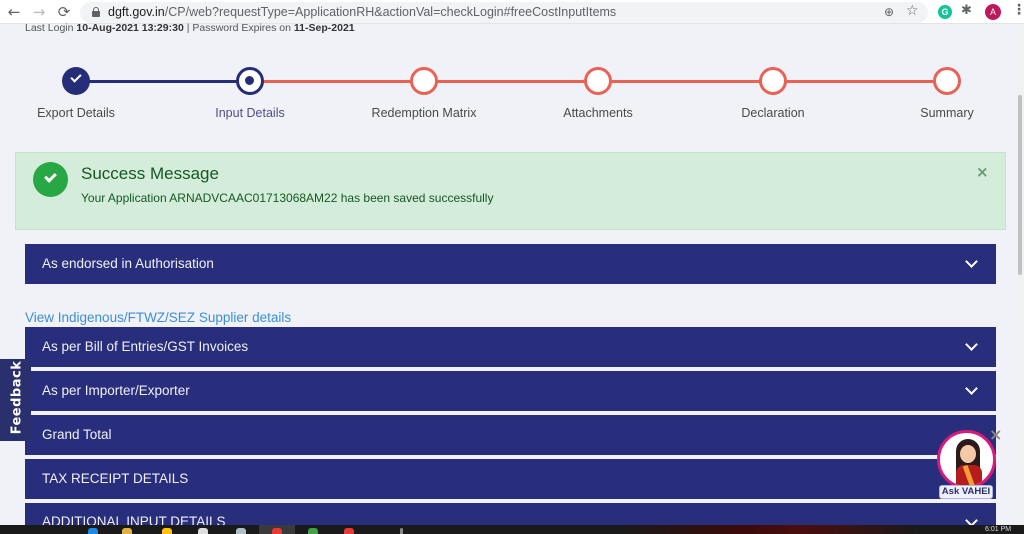 The height and width of the screenshot is (534, 1024). What do you see at coordinates (945, 12) in the screenshot?
I see `grammarly-extension-icon: G` at bounding box center [945, 12].